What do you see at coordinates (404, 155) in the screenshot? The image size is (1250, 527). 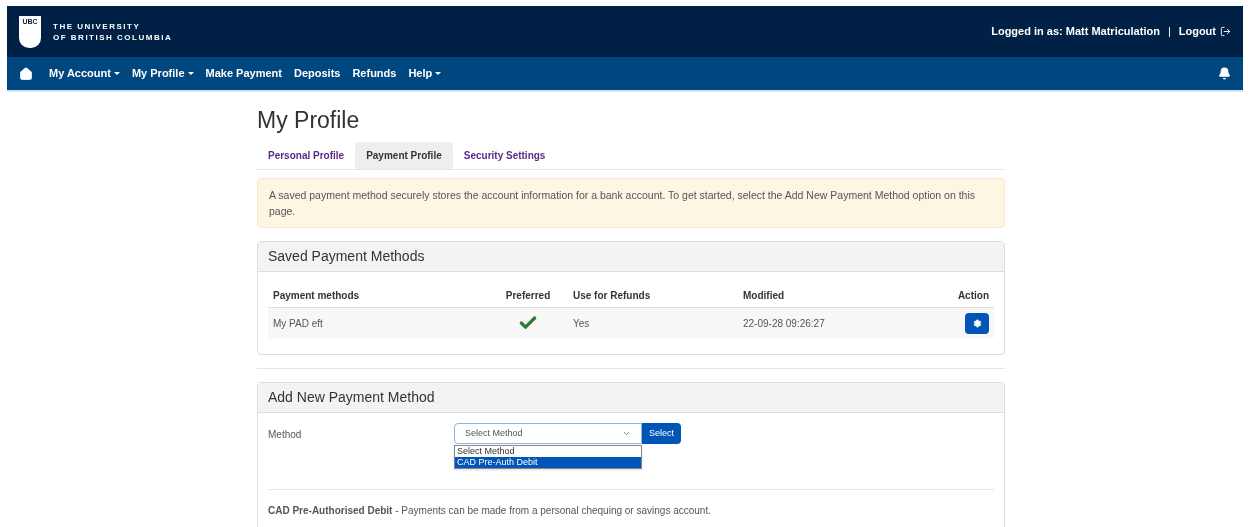 I see `tab: Payment Profile` at bounding box center [404, 155].